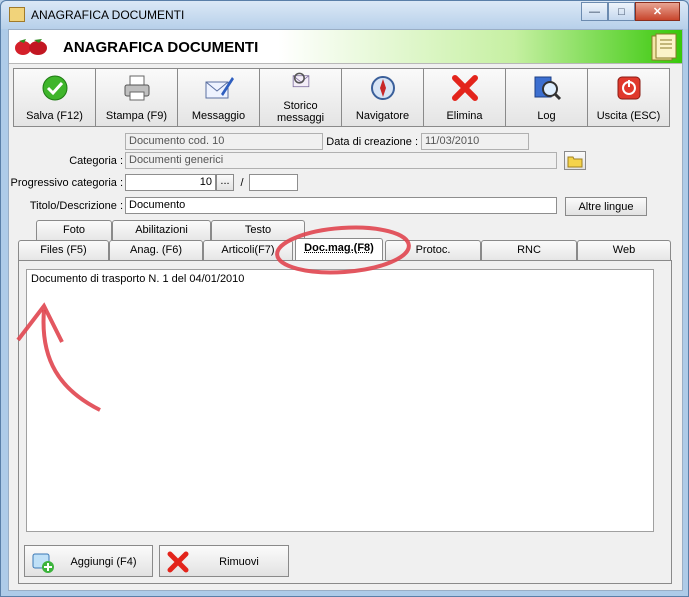 Image resolution: width=689 pixels, height=597 pixels. What do you see at coordinates (54, 116) in the screenshot?
I see `save-label: Salva (F12)` at bounding box center [54, 116].